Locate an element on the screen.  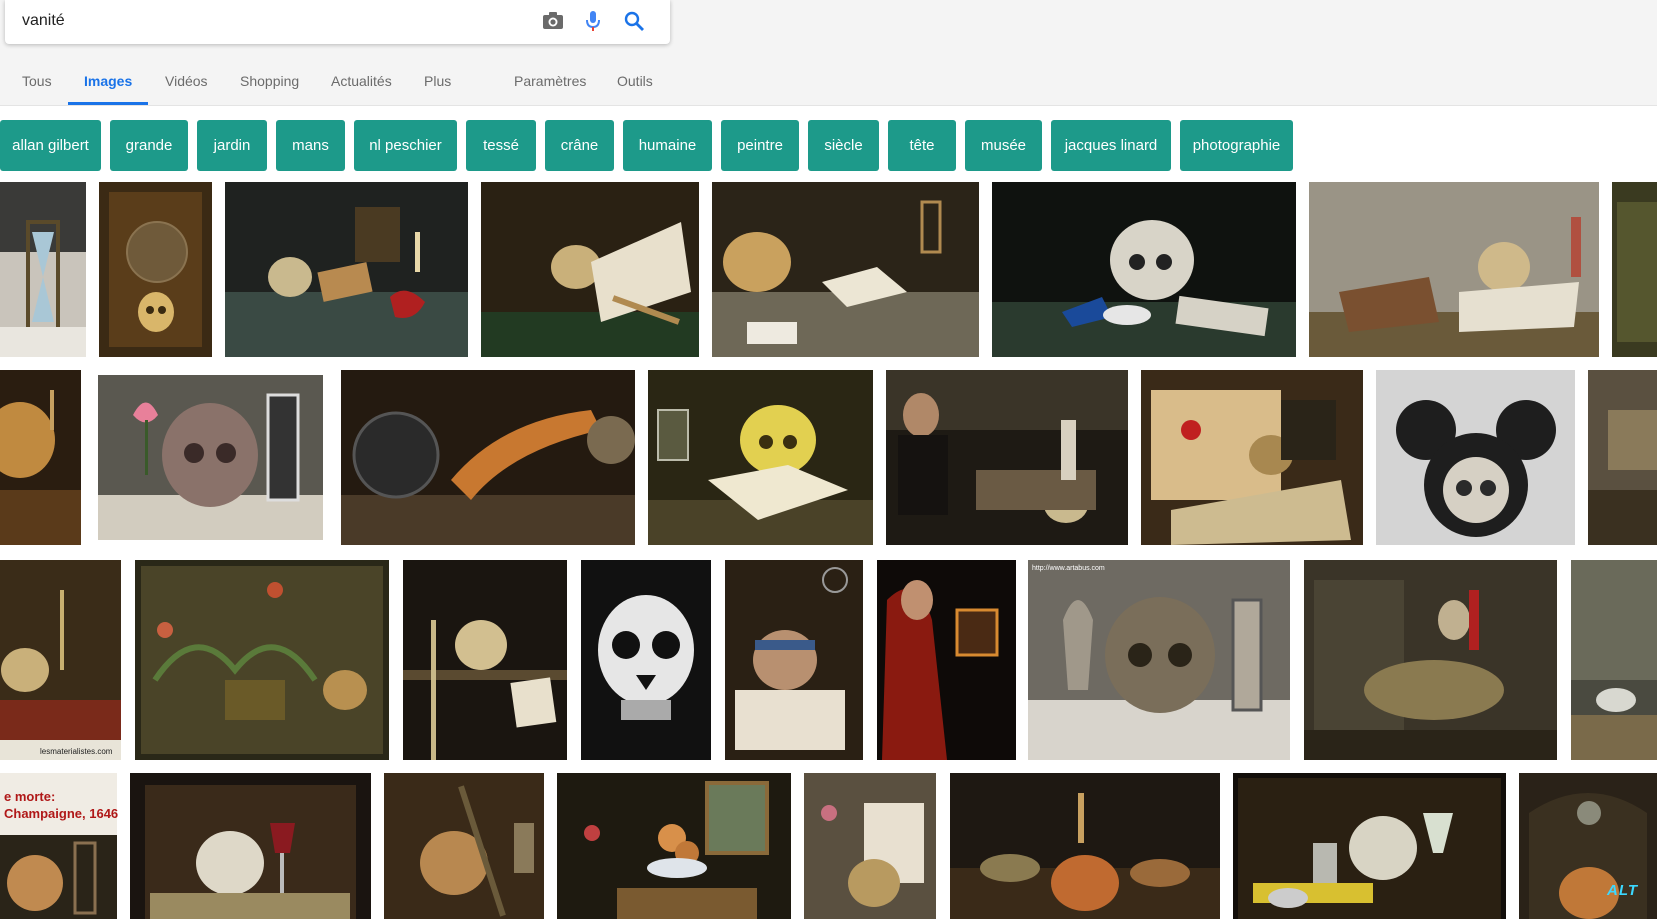
chip-grande: grande is located at coordinates (149, 145).